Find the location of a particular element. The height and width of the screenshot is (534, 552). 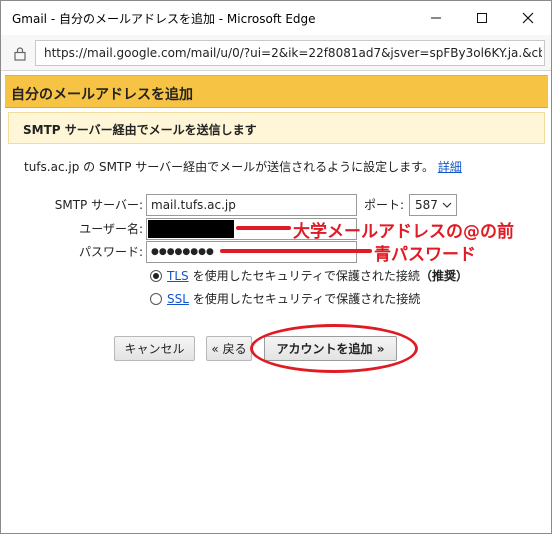

username-label: ユーザー名: is located at coordinates (111, 229).